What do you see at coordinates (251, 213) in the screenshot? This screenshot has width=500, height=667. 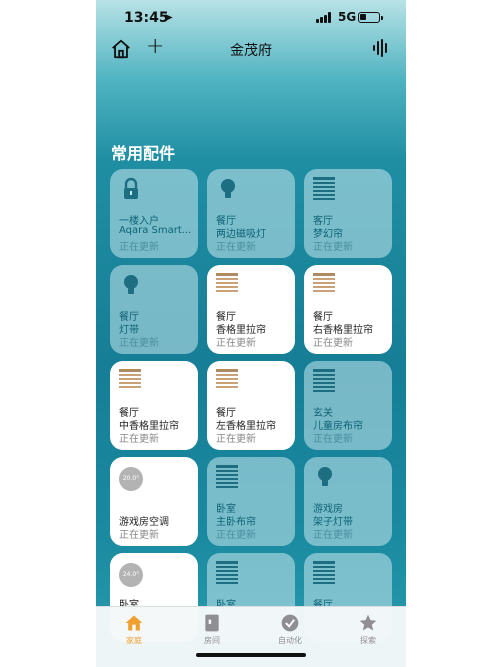 I see `accessory-tile: 餐厅 两边磁吸灯 正在更新` at bounding box center [251, 213].